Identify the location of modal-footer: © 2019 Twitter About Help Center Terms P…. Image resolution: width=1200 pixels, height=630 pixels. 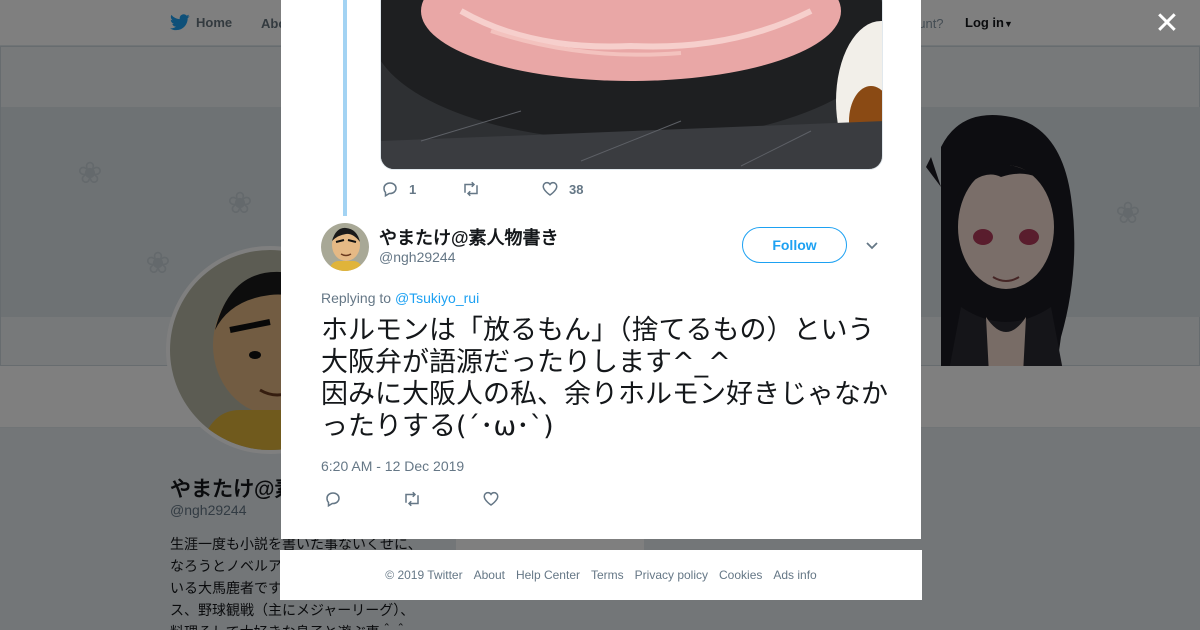
(601, 575).